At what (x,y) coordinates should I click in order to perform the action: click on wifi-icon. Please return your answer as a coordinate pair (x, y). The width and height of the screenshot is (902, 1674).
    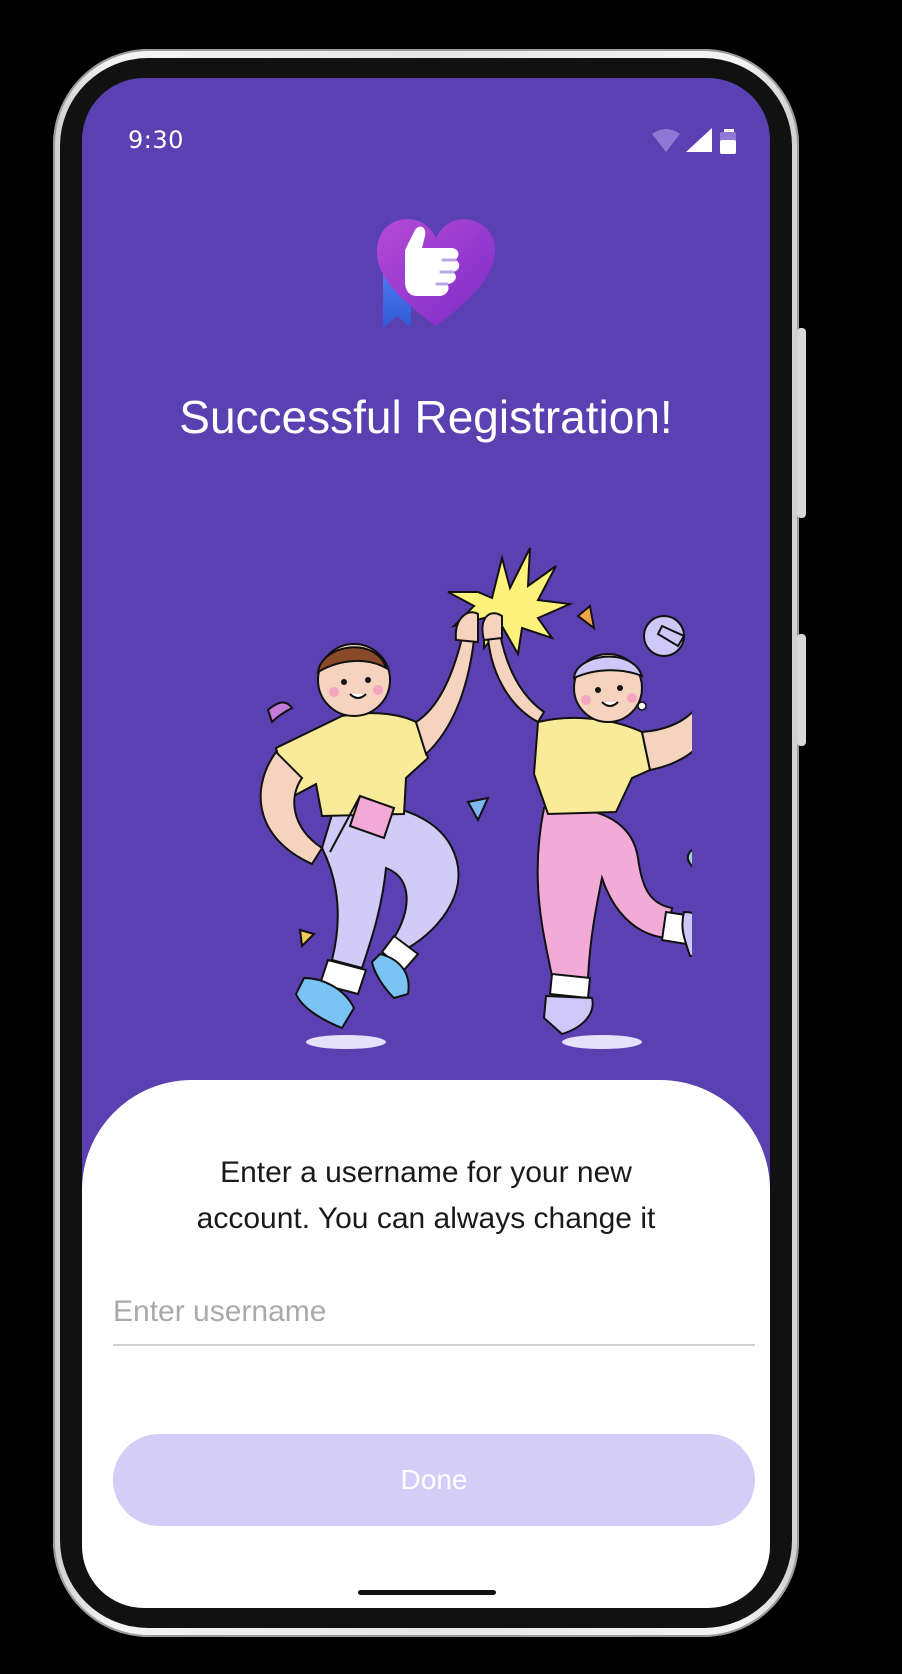
    Looking at the image, I should click on (666, 140).